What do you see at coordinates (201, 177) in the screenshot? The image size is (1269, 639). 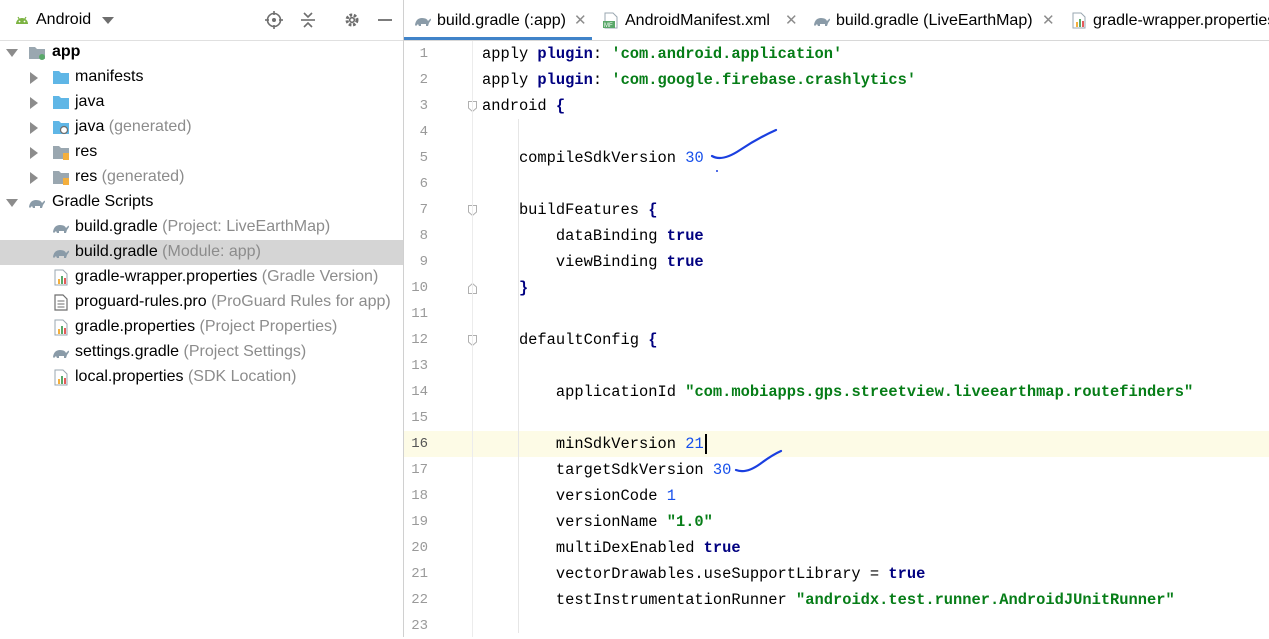 I see `tree-item: res (generated)` at bounding box center [201, 177].